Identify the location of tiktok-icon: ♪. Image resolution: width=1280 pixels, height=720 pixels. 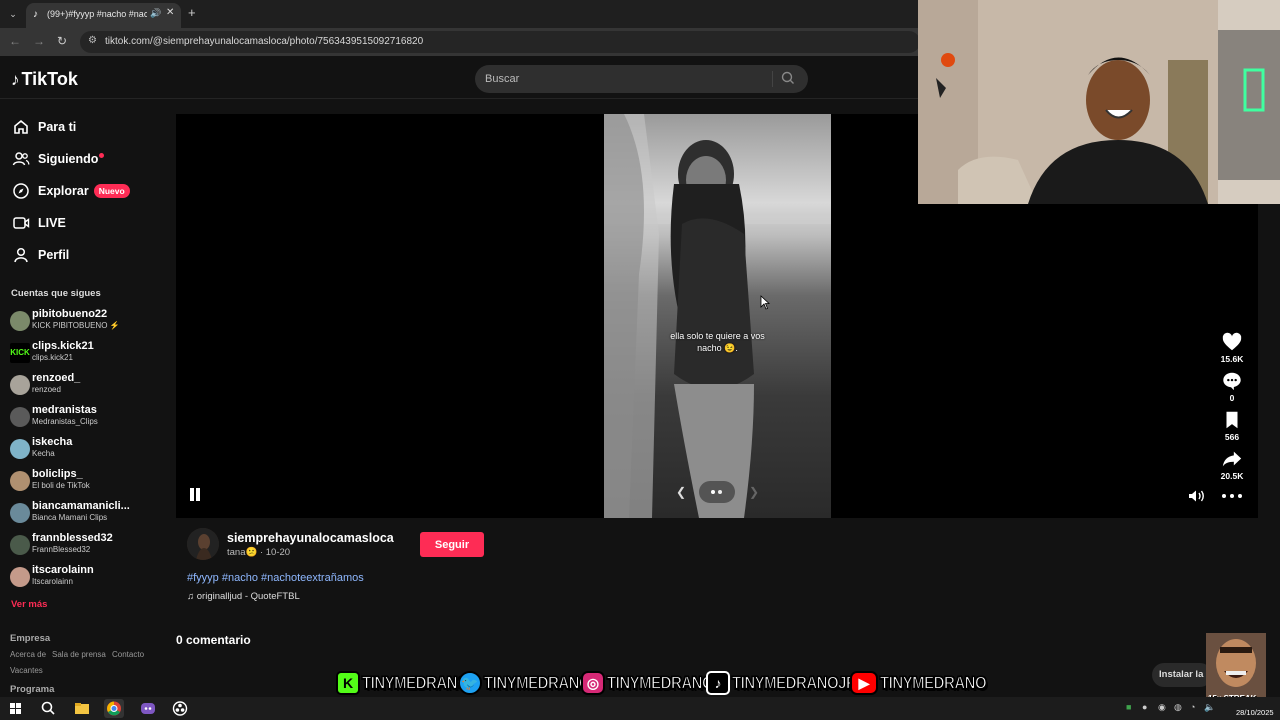
(718, 683).